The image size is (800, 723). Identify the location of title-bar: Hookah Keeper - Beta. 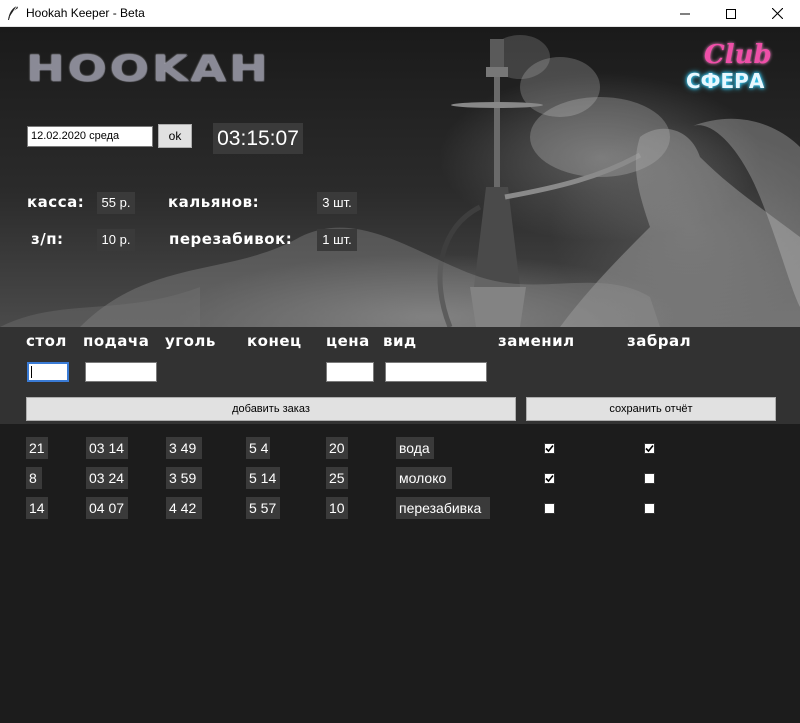
(400, 13).